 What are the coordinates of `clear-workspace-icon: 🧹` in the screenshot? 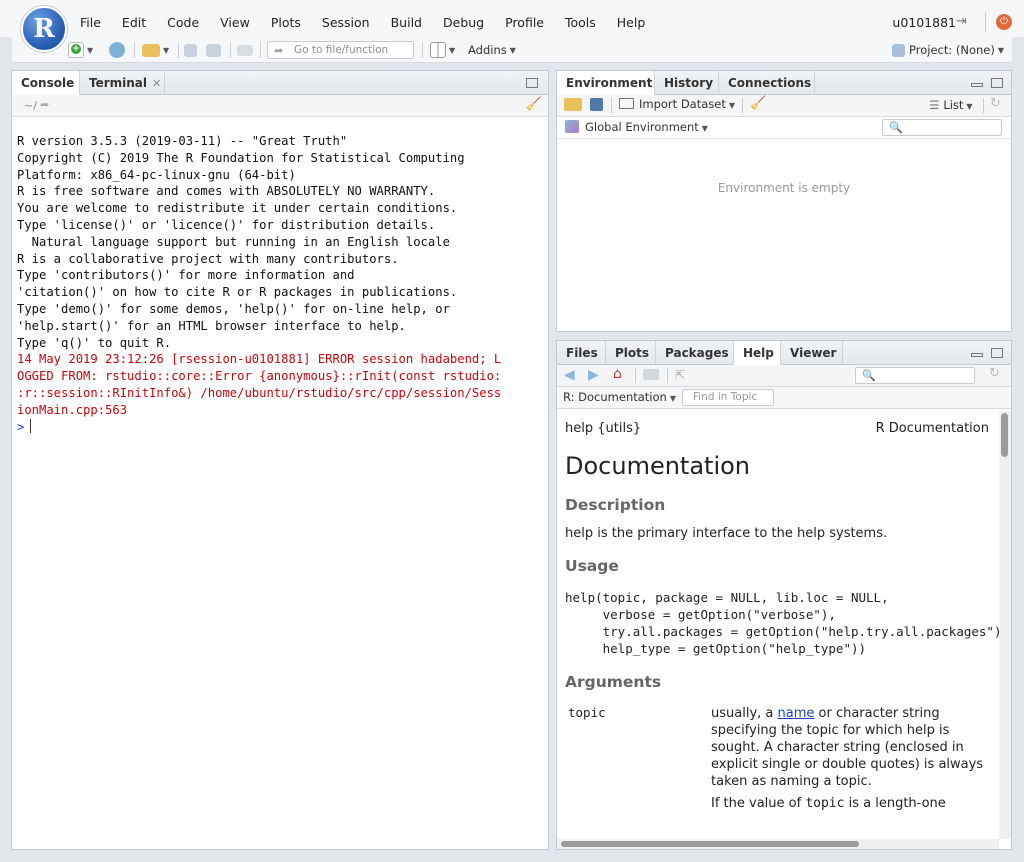 It's located at (758, 103).